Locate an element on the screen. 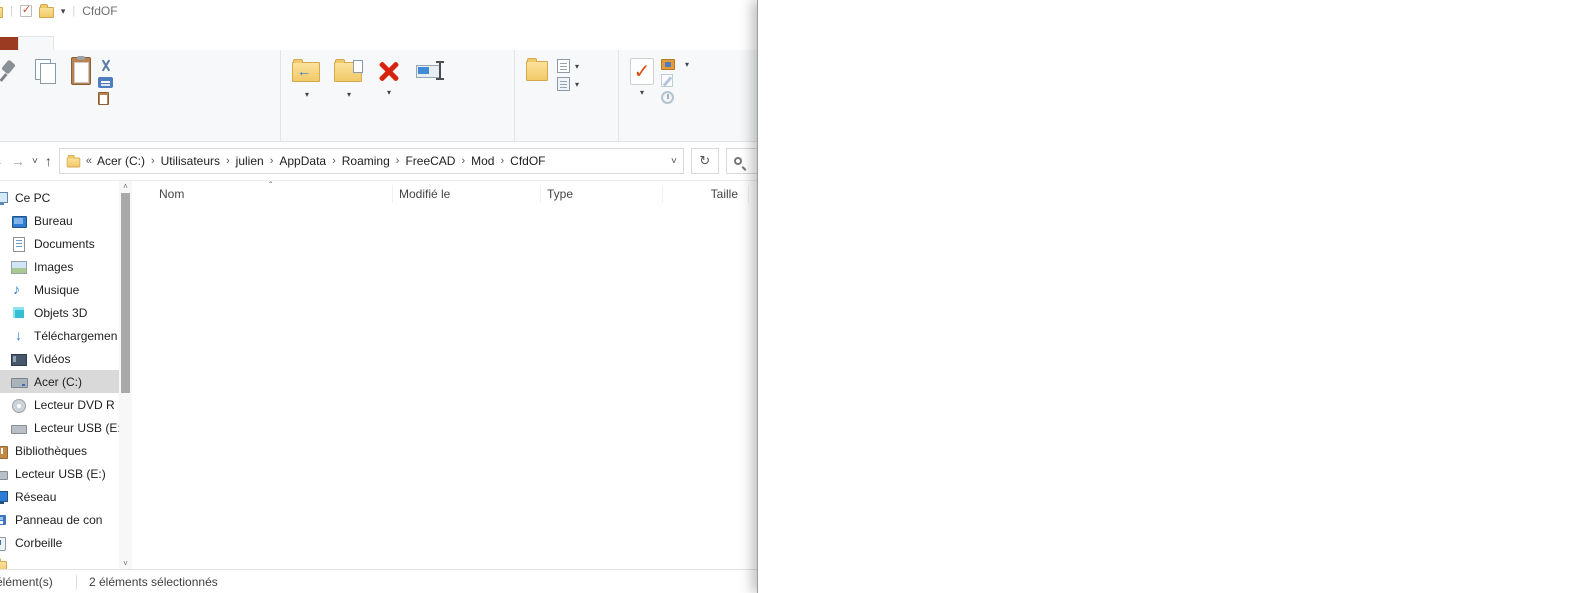  delete-button: ▾ is located at coordinates (389, 88).